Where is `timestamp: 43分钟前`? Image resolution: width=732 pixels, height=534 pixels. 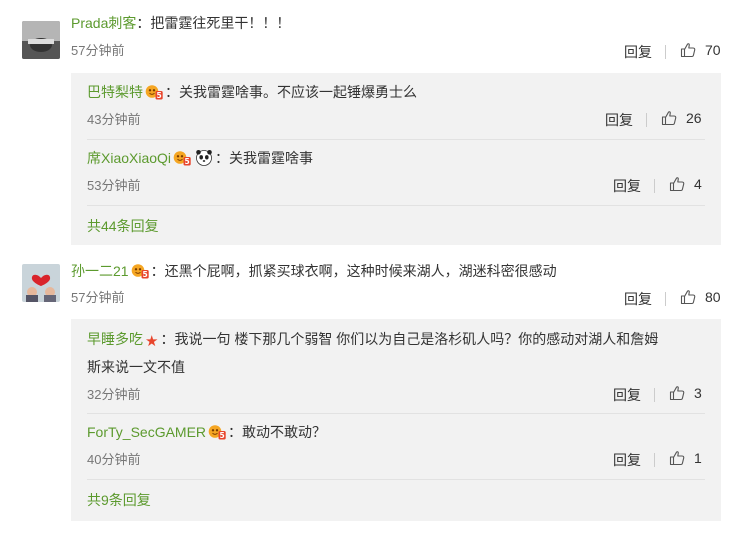 timestamp: 43分钟前 is located at coordinates (114, 119).